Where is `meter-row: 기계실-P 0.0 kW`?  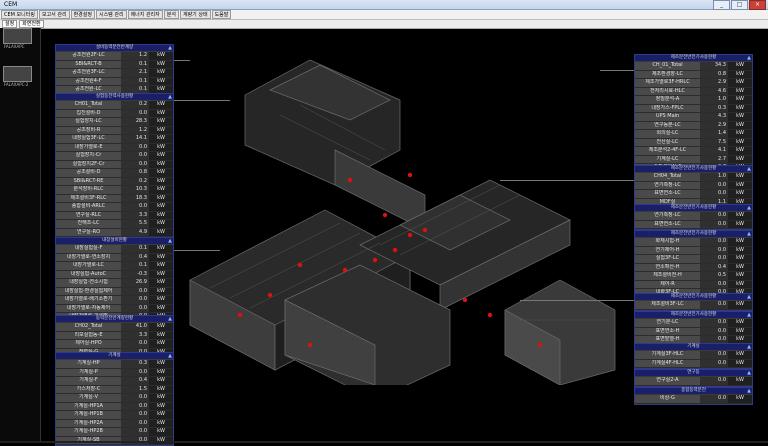 meter-row: 기계실-P 0.0 kW is located at coordinates (114, 372).